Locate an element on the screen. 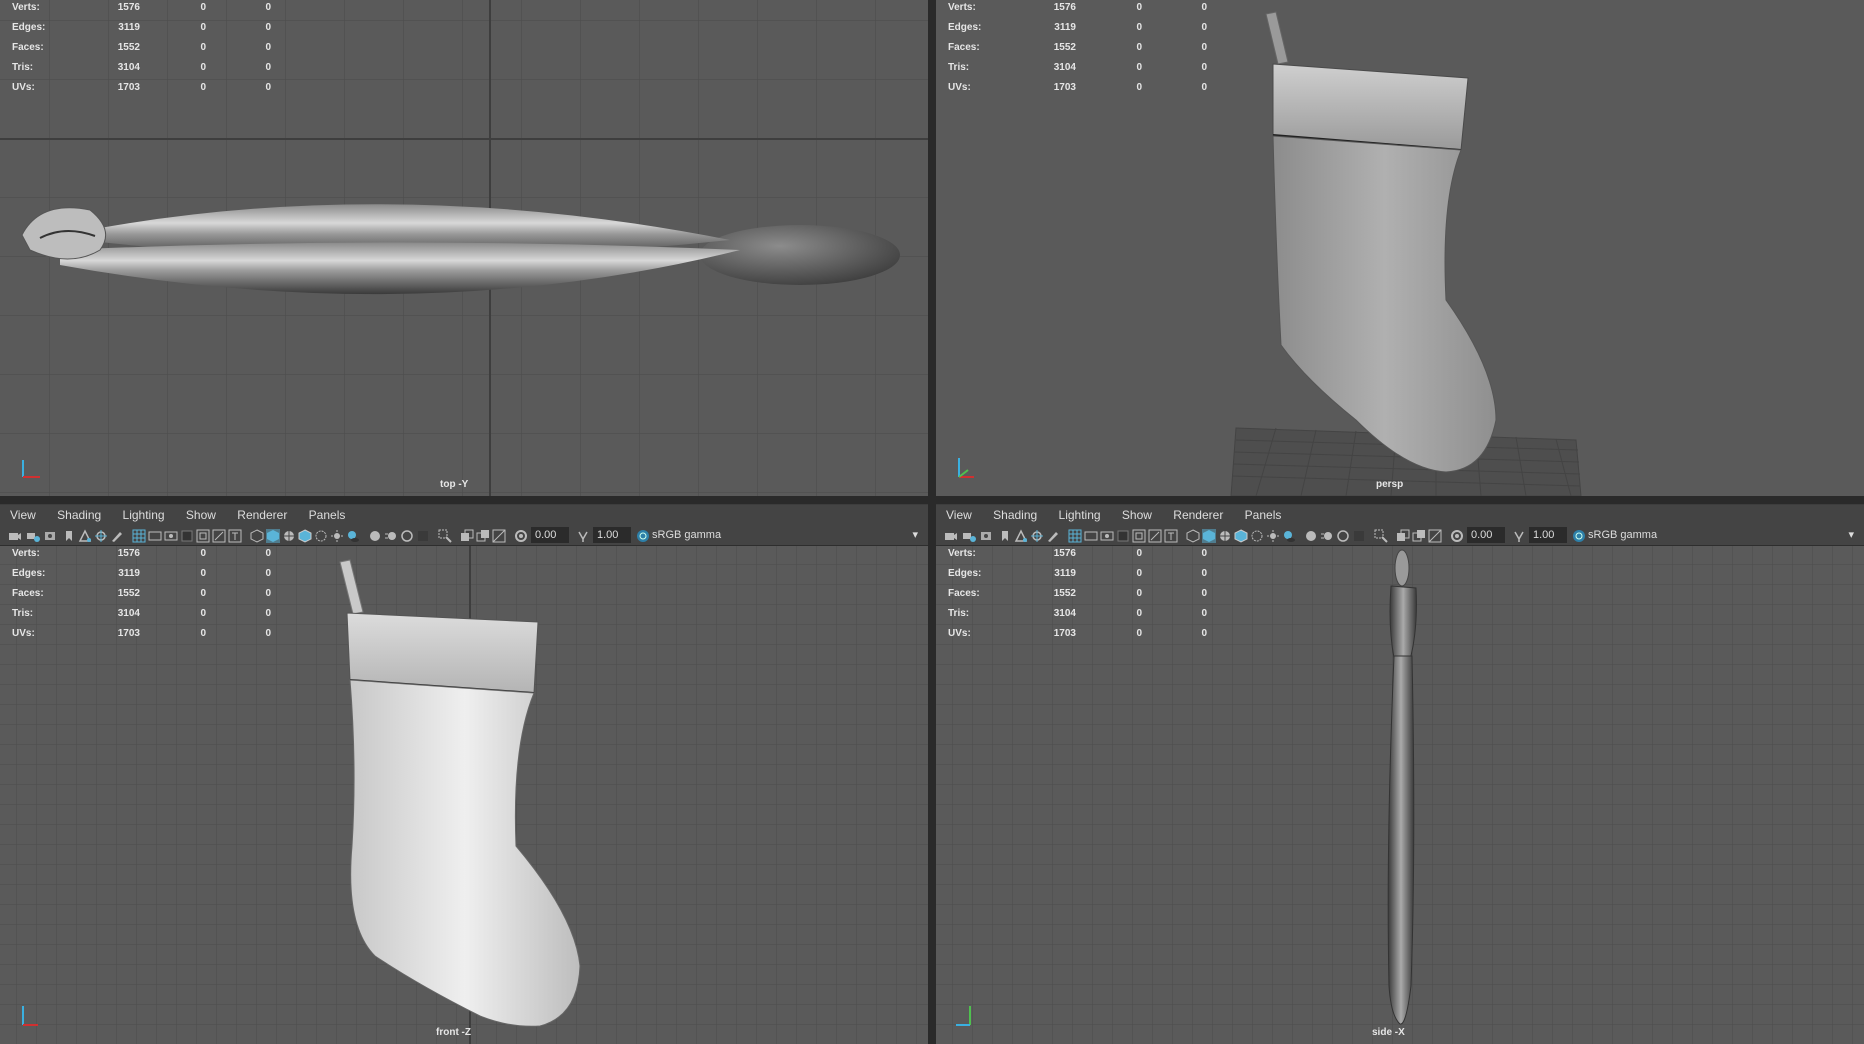  panel-divider-vertical is located at coordinates (932, 522).